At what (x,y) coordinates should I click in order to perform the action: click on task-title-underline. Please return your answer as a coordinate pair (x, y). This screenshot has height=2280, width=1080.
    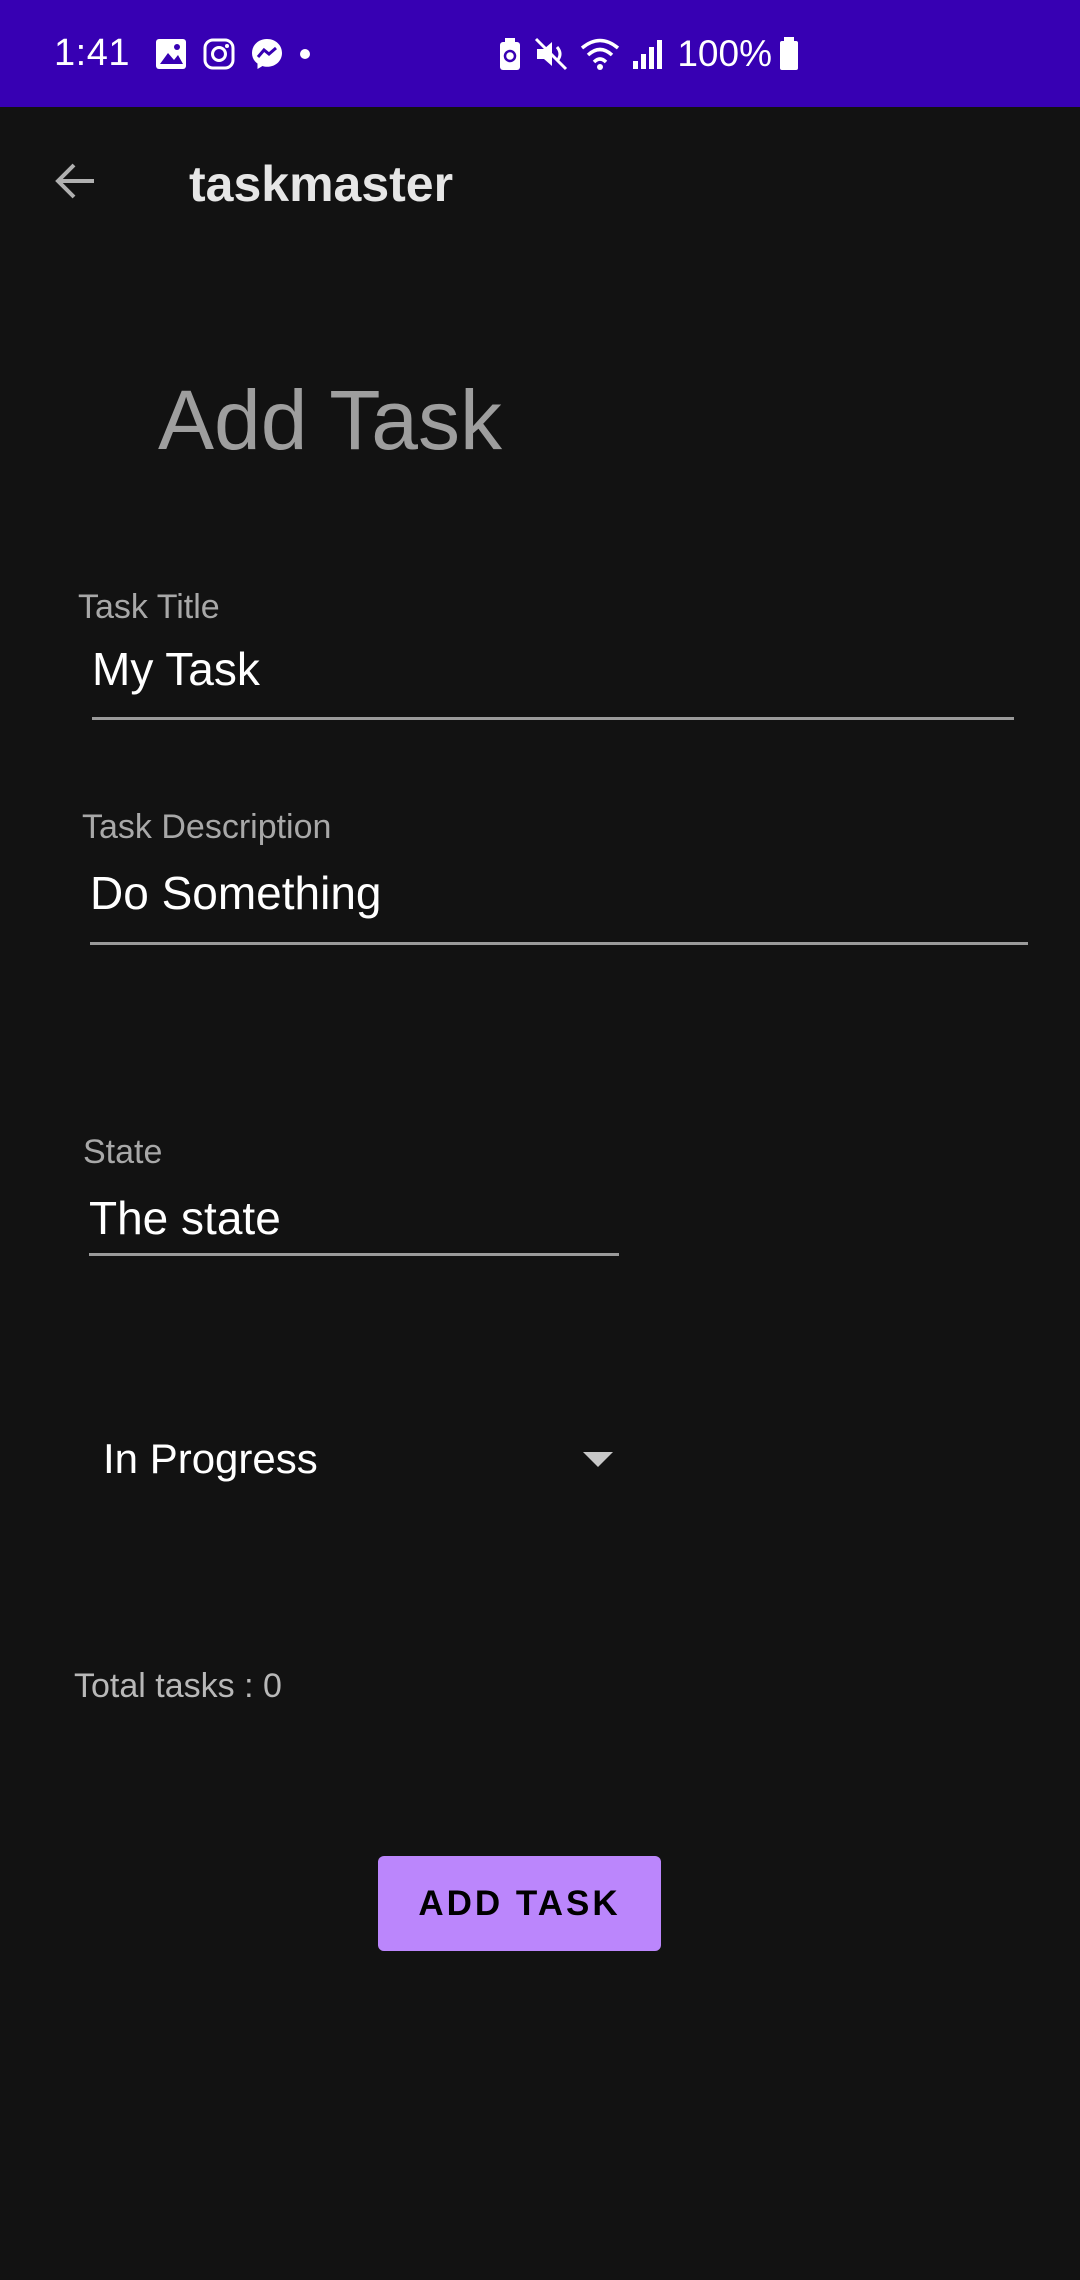
    Looking at the image, I should click on (553, 718).